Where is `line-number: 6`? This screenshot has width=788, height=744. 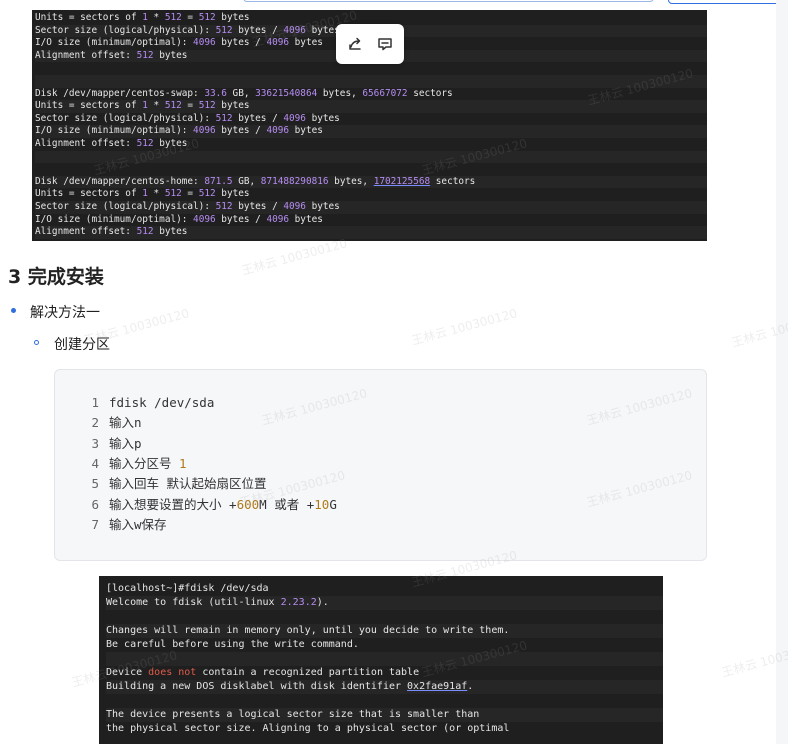 line-number: 6 is located at coordinates (95, 504).